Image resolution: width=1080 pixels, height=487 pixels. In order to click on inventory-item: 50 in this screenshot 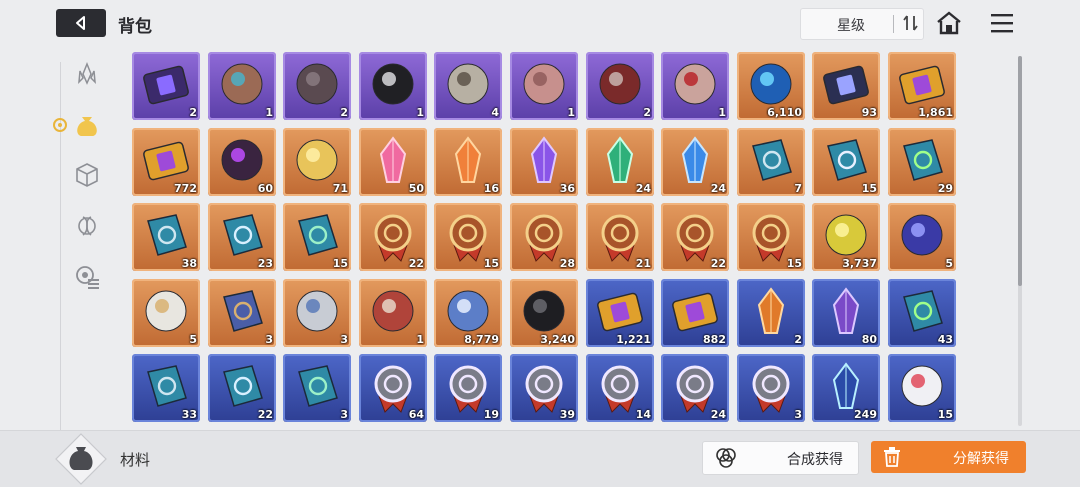, I will do `click(393, 162)`.